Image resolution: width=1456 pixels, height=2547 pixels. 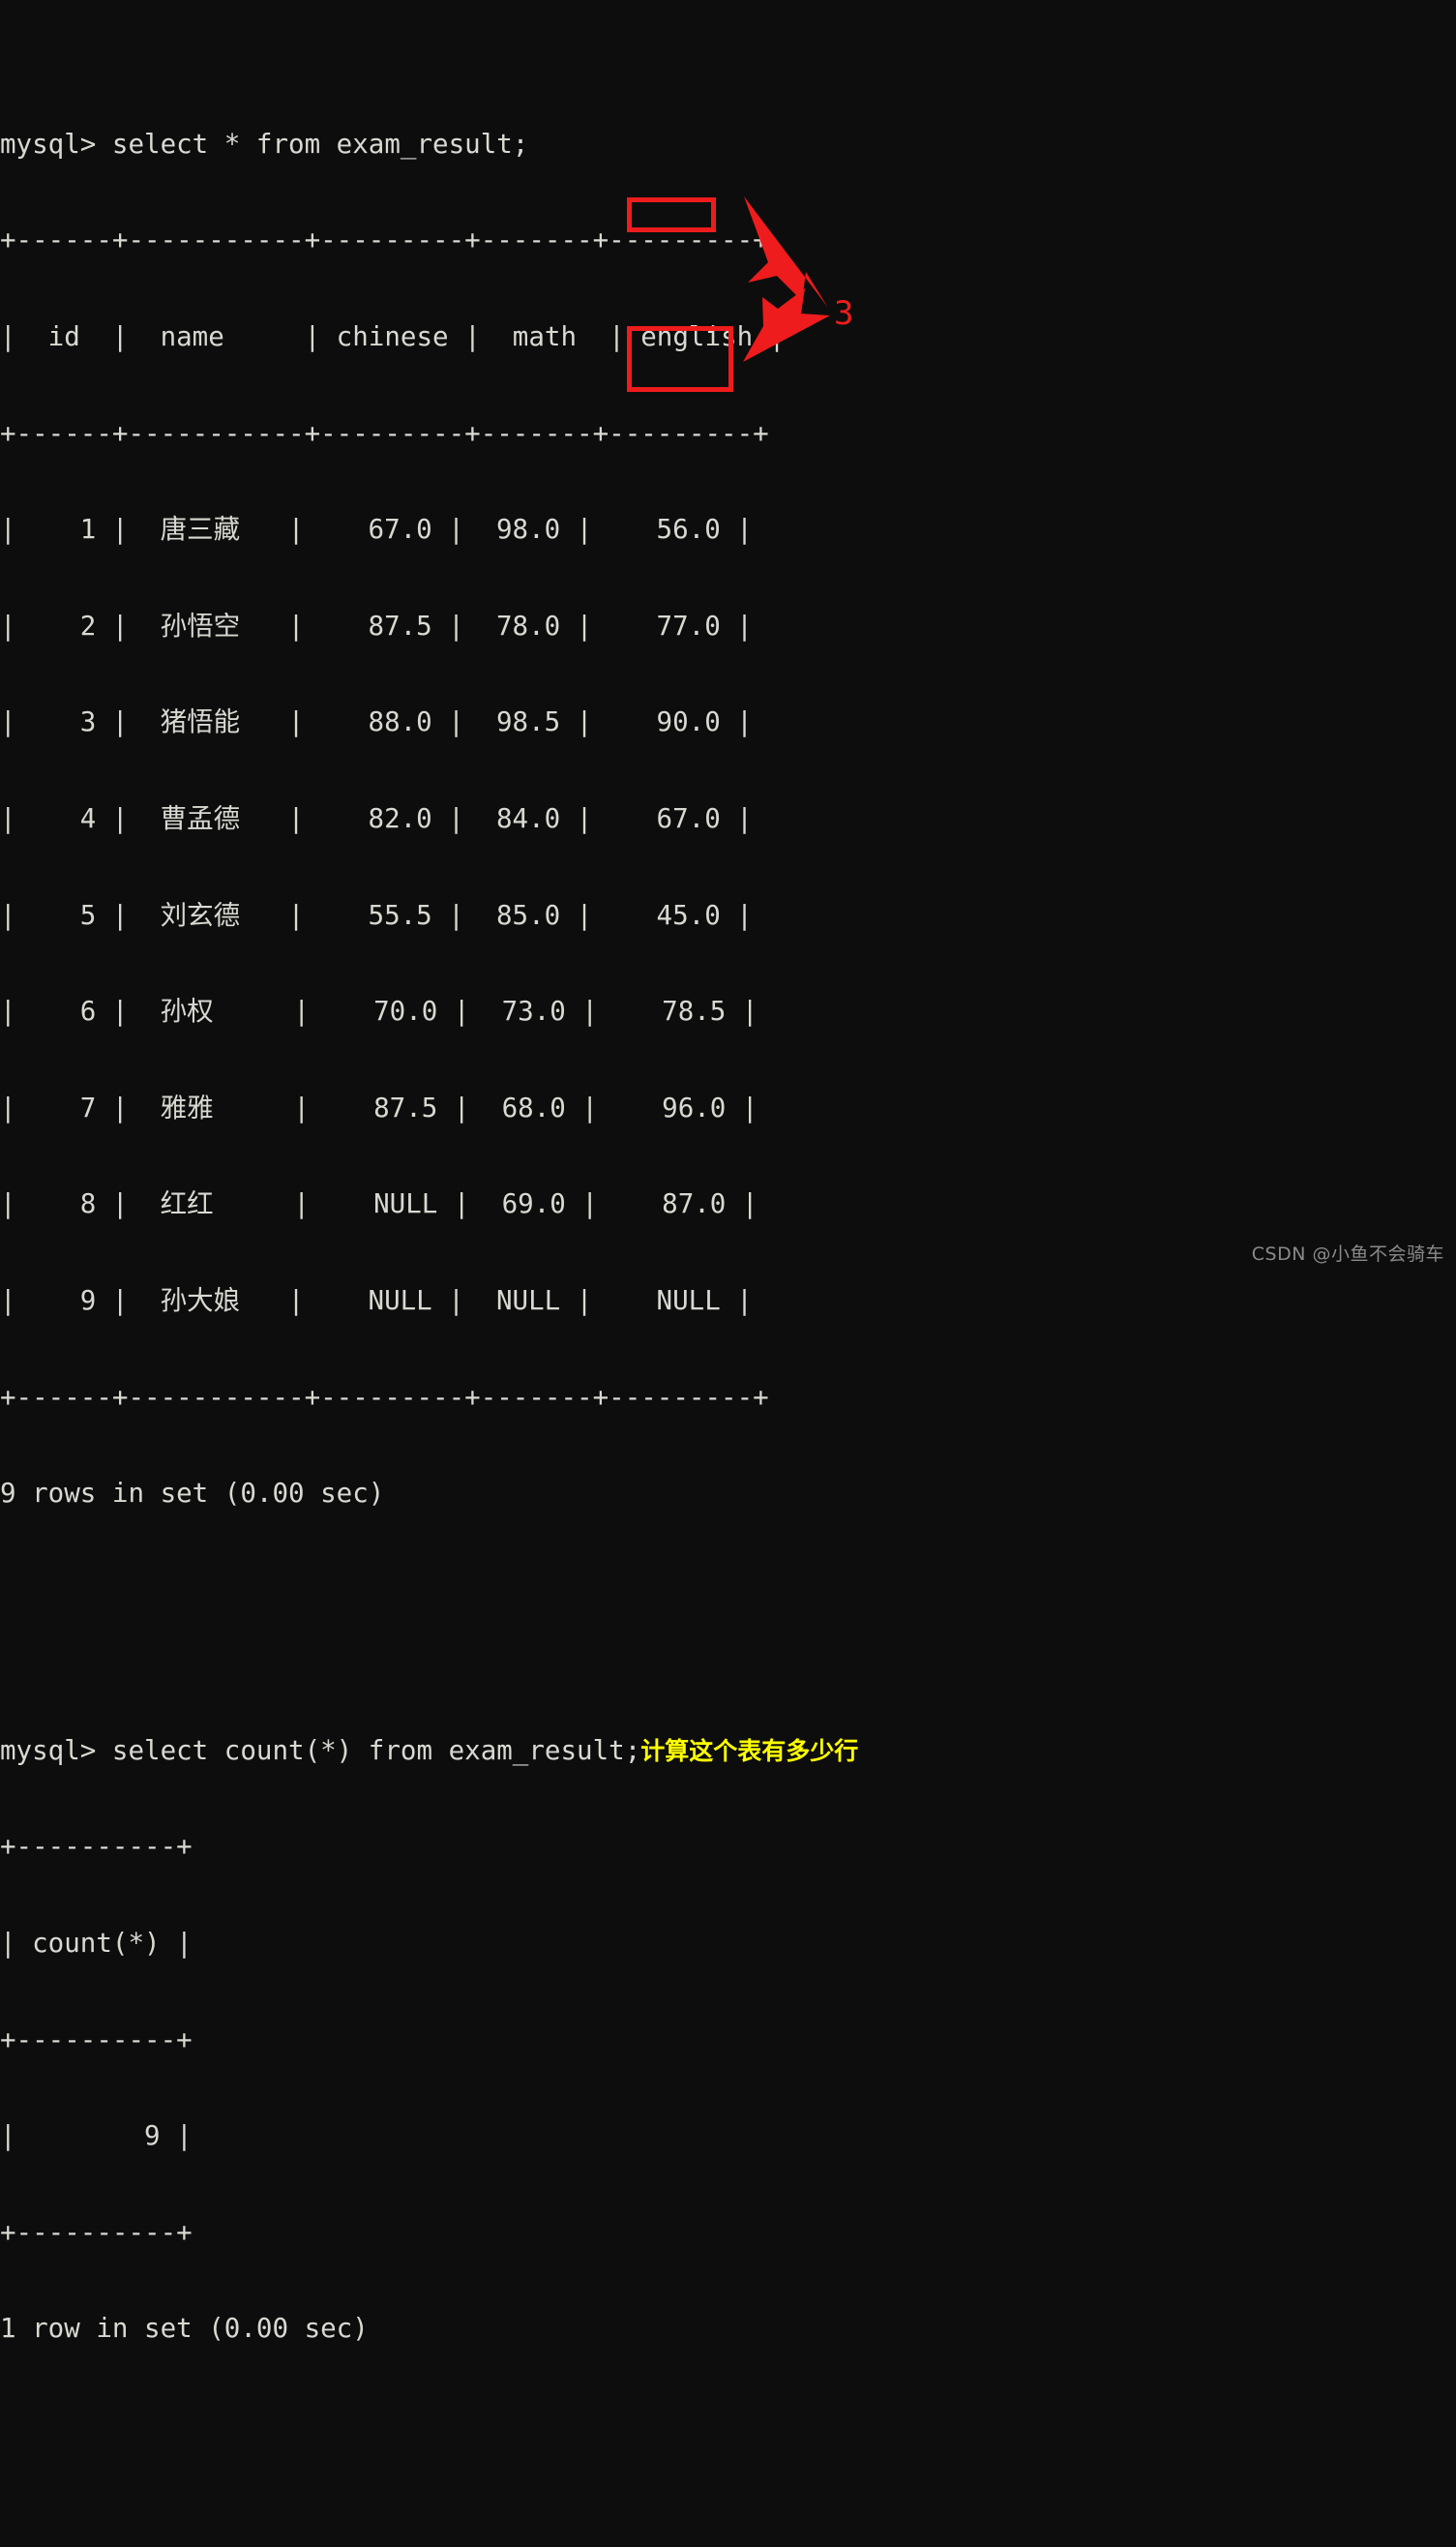 What do you see at coordinates (749, 1750) in the screenshot?
I see `annotation-count-rows: 计算这个表有多少行` at bounding box center [749, 1750].